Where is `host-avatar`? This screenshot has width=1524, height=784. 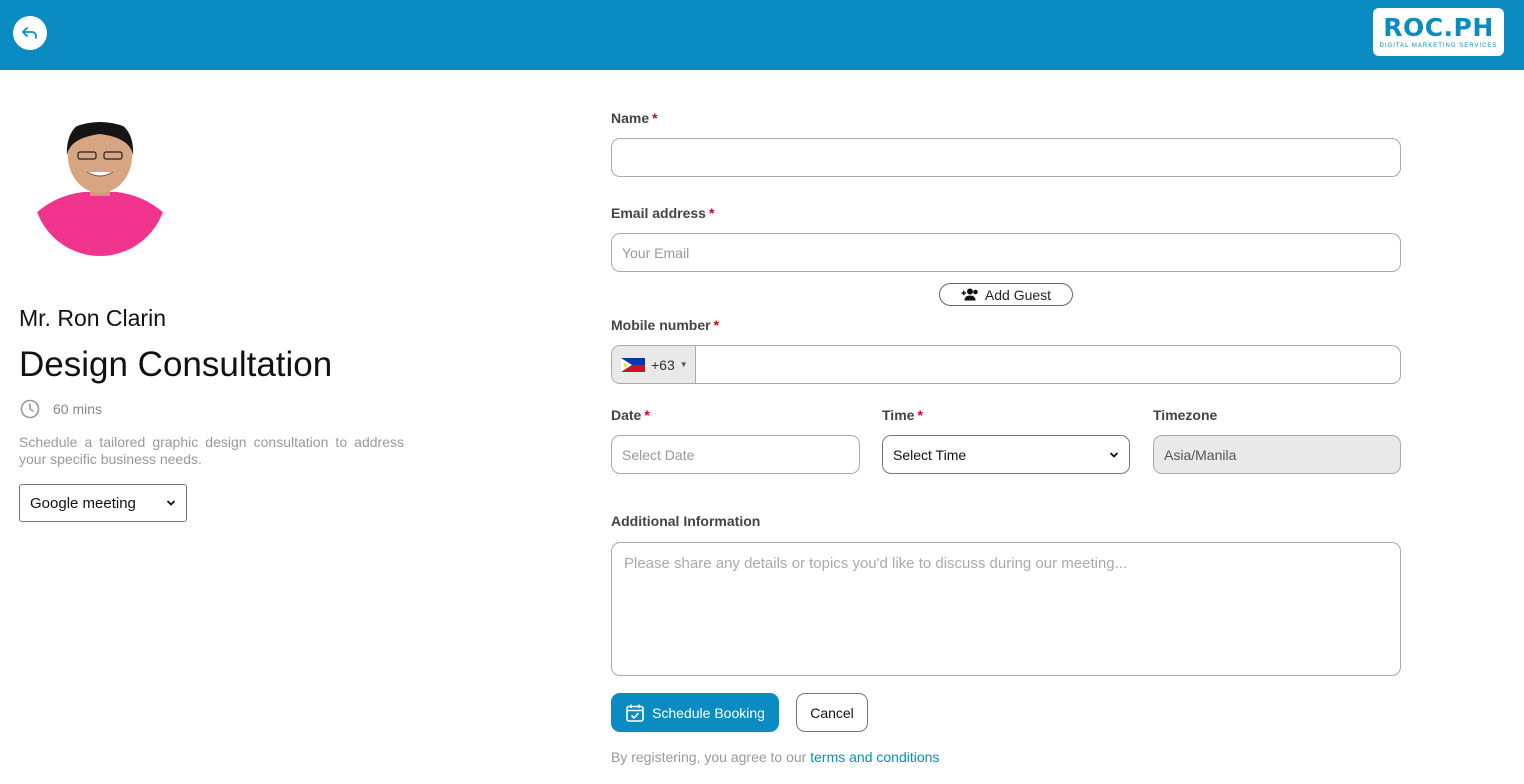 host-avatar is located at coordinates (100, 189).